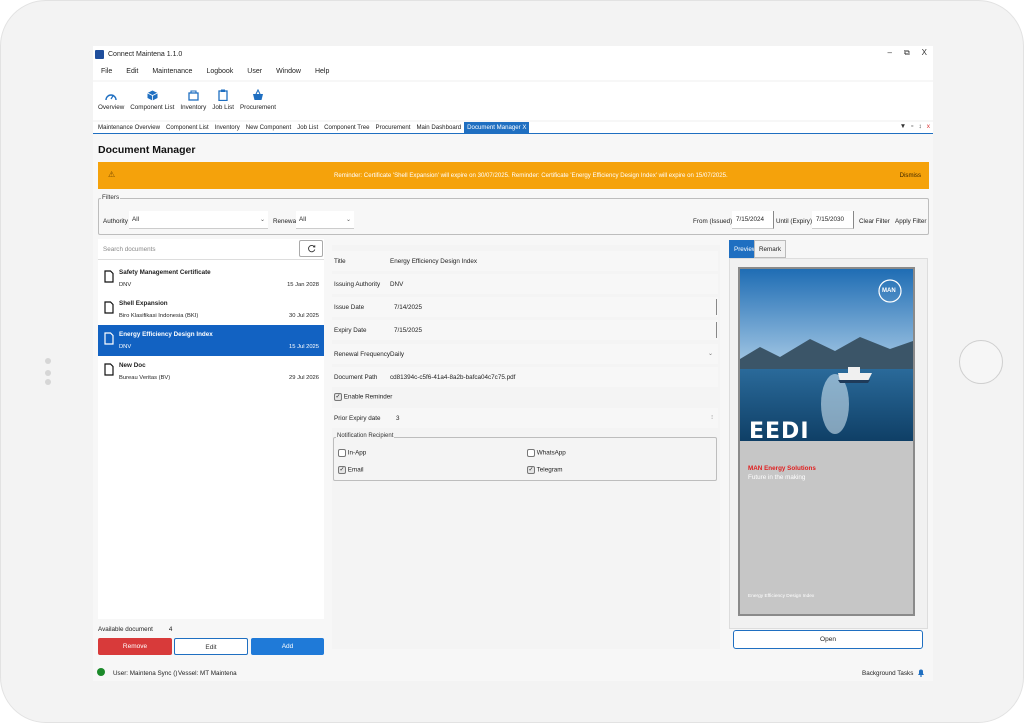 This screenshot has height=723, width=1024. What do you see at coordinates (525, 418) in the screenshot?
I see `prior-expiry-field: Prior Expiry date 3 ⁝` at bounding box center [525, 418].